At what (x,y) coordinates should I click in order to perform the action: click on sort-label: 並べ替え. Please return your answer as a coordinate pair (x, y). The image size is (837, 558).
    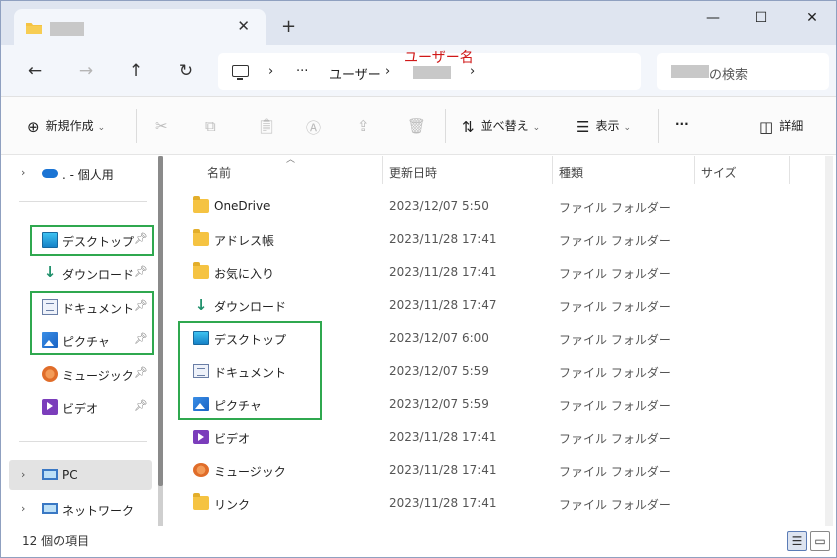
    Looking at the image, I should click on (504, 126).